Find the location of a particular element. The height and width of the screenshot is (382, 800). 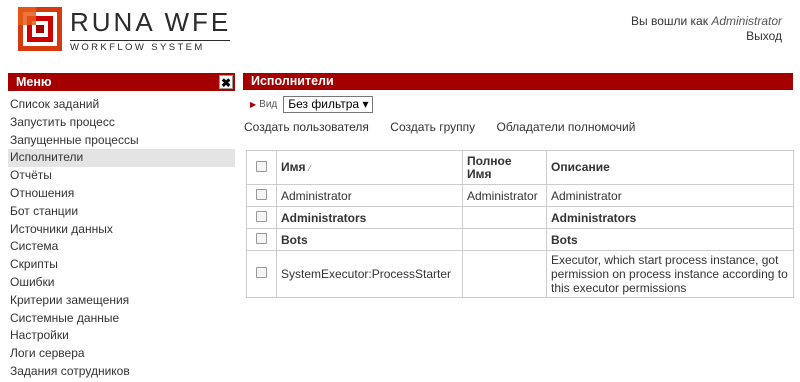

column-full-name: Полное Имя is located at coordinates (504, 167).